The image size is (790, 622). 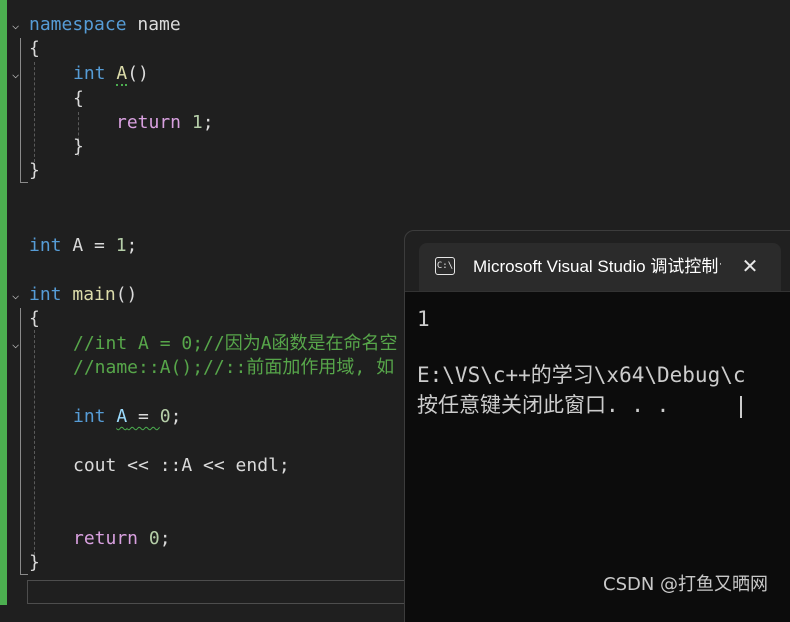 I want to click on change-indicator-bar, so click(x=3, y=302).